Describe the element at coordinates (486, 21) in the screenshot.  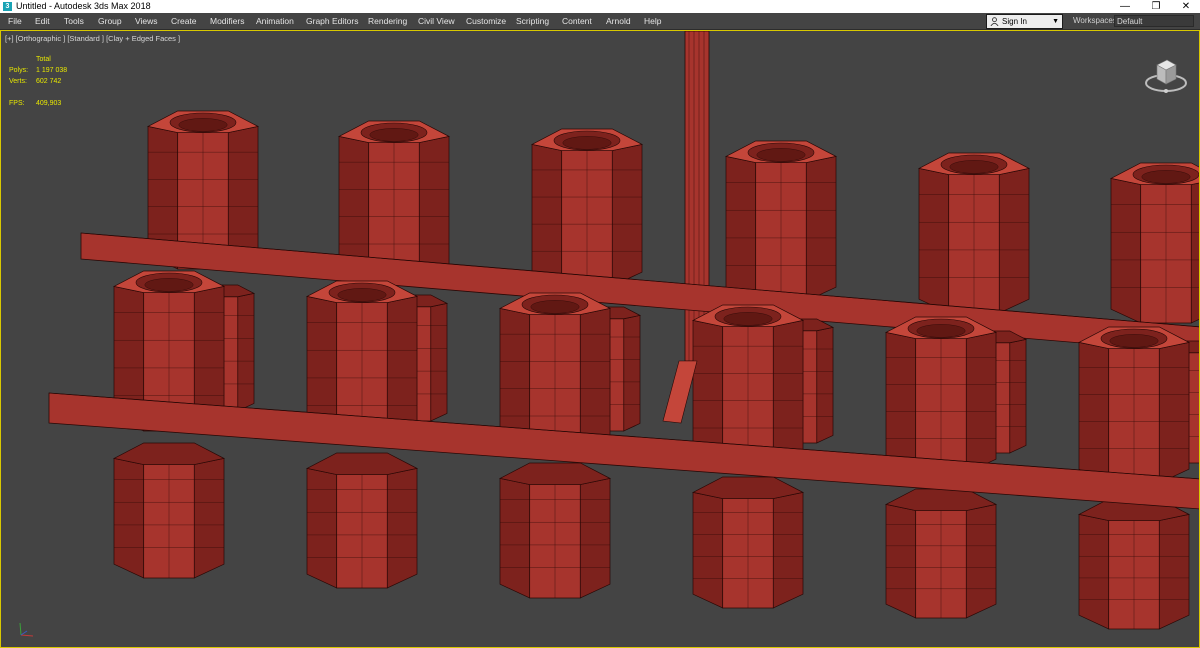
I see `menu-customize: Customize` at that location.